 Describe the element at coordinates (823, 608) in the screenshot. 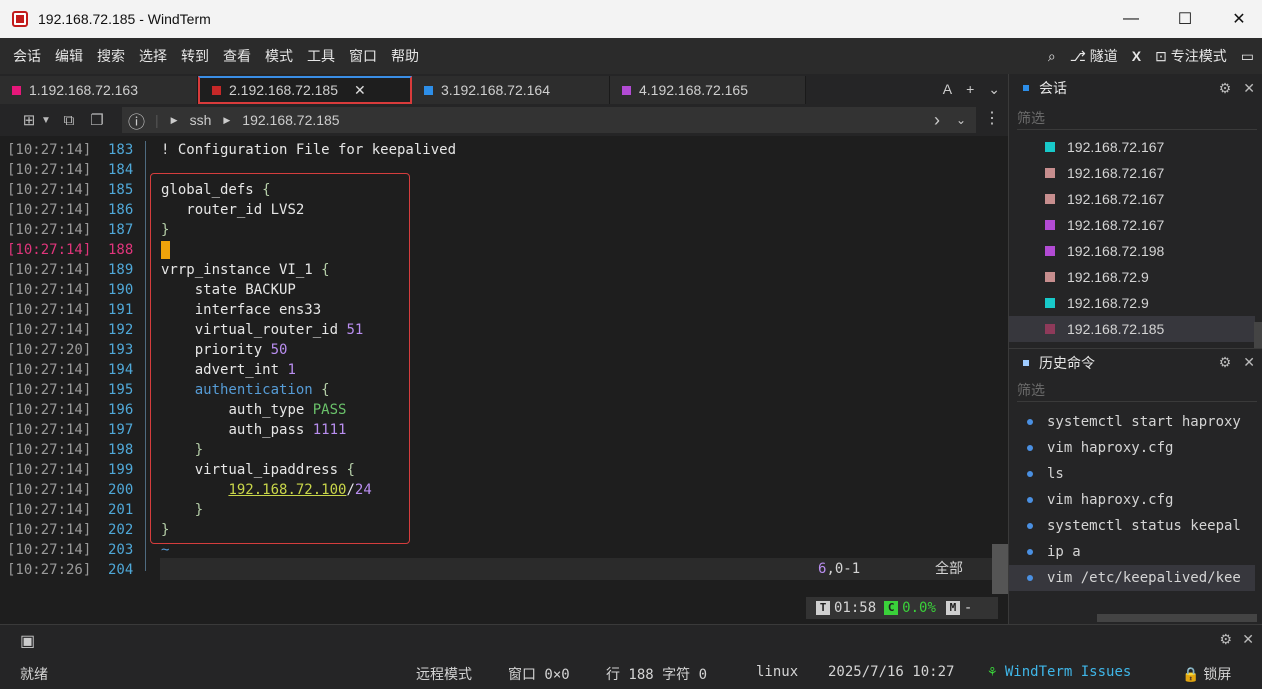

I see `time-icon: T` at that location.